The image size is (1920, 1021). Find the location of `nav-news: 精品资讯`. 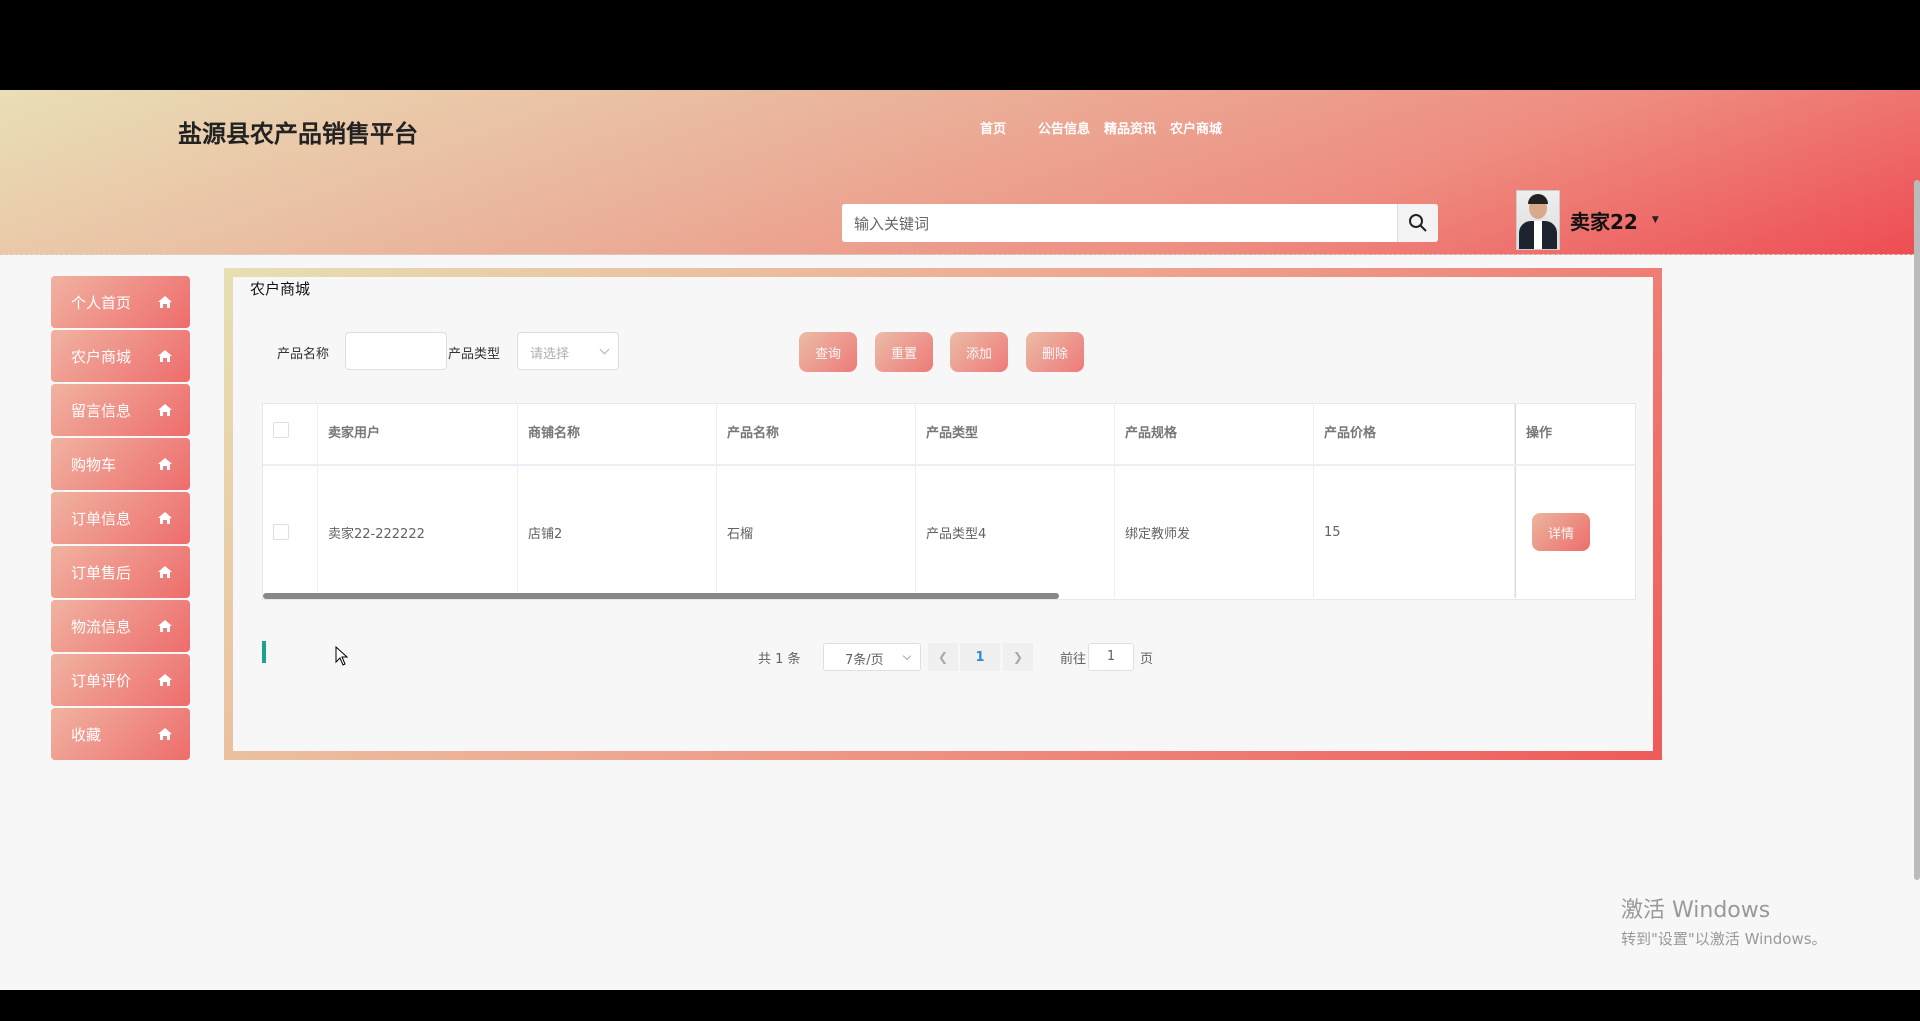

nav-news: 精品资讯 is located at coordinates (1130, 127).